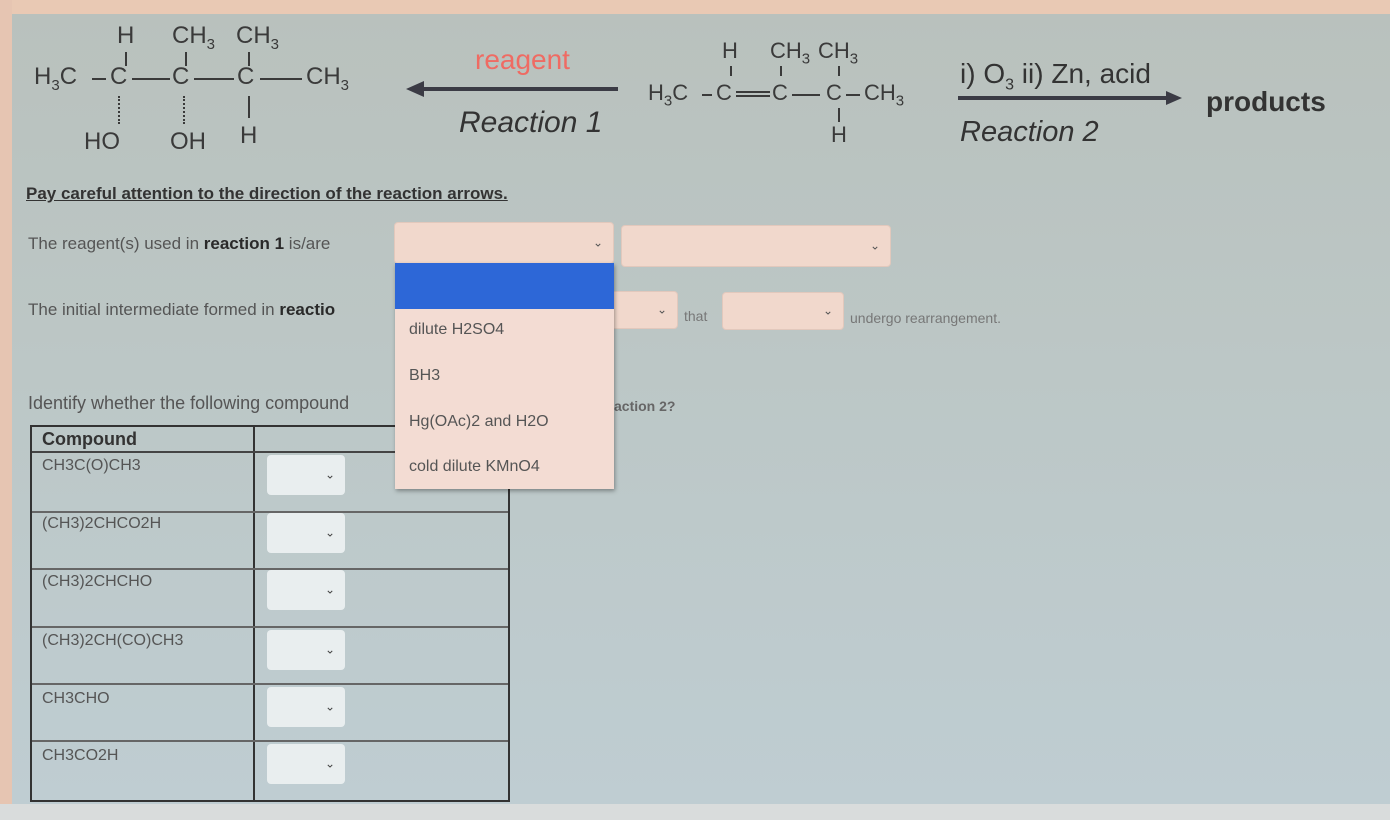 This screenshot has width=1390, height=820. Describe the element at coordinates (113, 640) in the screenshot. I see `table-row-compound: (CH3)2CH(CO)CH3` at that location.